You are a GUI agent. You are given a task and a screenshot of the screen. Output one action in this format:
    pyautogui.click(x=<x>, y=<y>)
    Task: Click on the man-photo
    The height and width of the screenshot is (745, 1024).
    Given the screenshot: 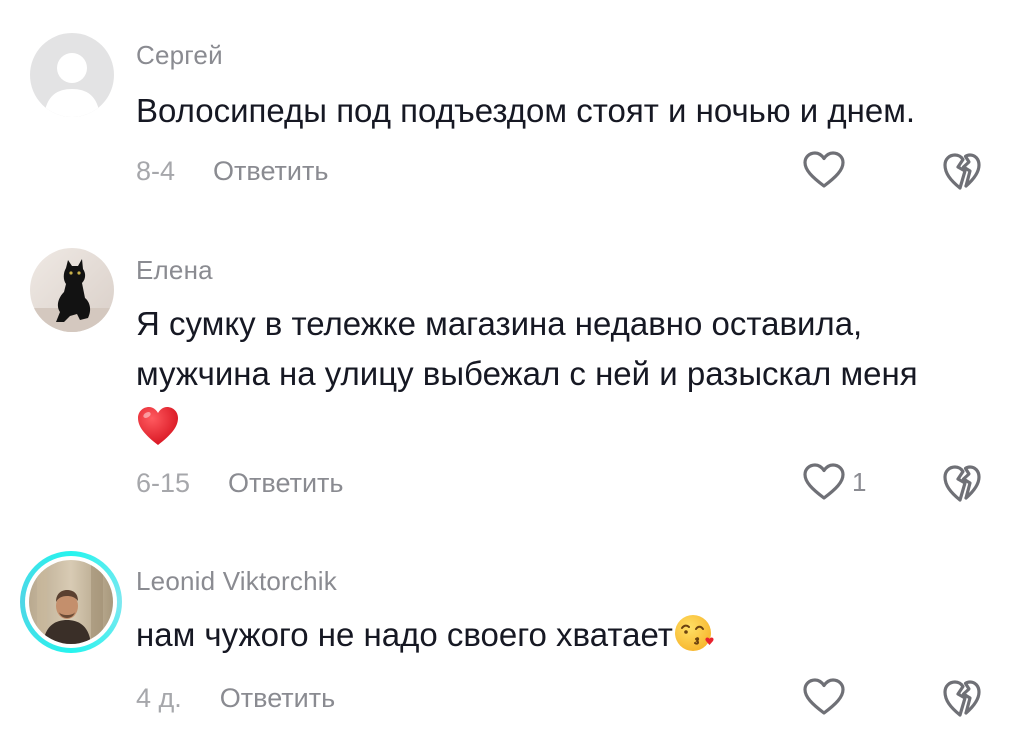 What is the action you would take?
    pyautogui.click(x=71, y=602)
    